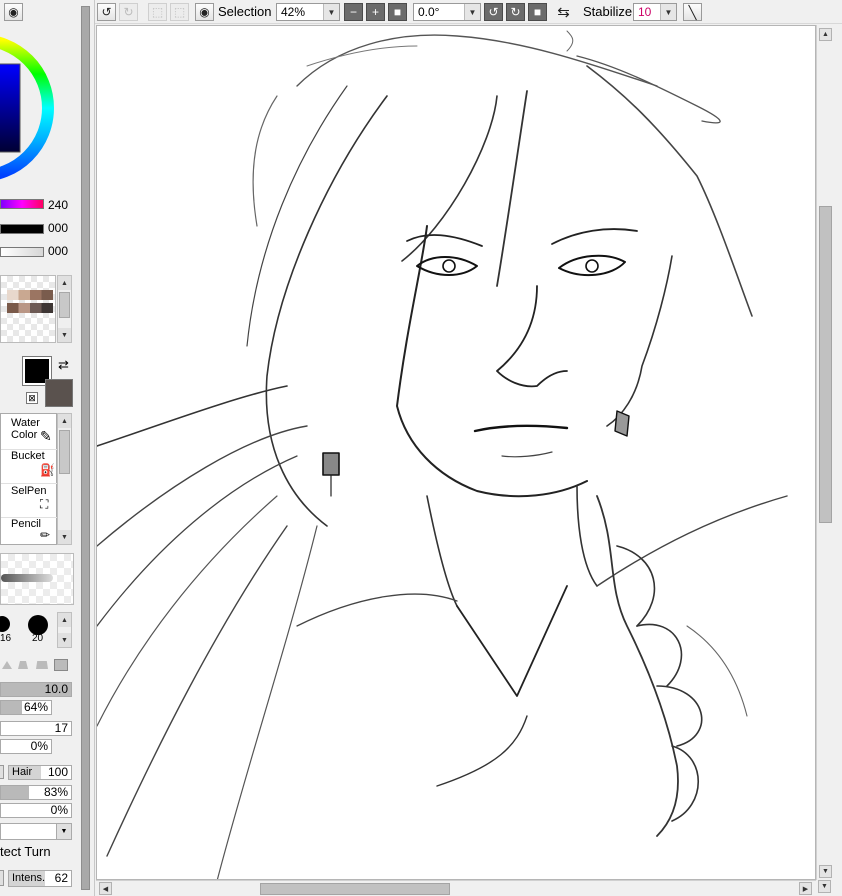 The image size is (842, 896). What do you see at coordinates (36, 665) in the screenshot?
I see `brush-shape-row` at bounding box center [36, 665].